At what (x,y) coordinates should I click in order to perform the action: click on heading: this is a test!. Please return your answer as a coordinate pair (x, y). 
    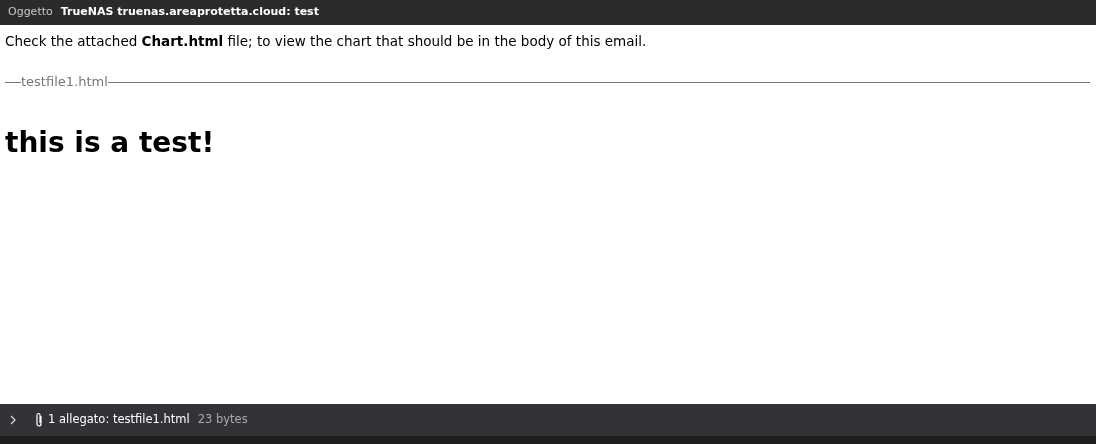
    Looking at the image, I should click on (110, 142).